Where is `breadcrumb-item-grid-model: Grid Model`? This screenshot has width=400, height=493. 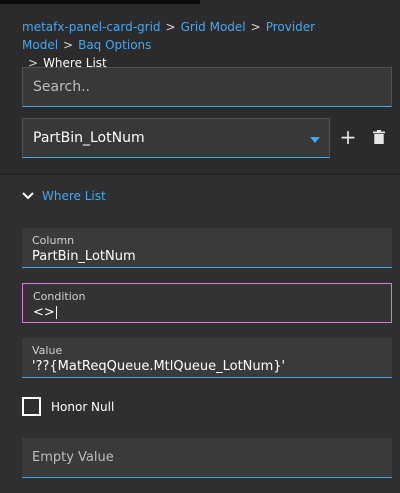 breadcrumb-item-grid-model: Grid Model is located at coordinates (213, 27).